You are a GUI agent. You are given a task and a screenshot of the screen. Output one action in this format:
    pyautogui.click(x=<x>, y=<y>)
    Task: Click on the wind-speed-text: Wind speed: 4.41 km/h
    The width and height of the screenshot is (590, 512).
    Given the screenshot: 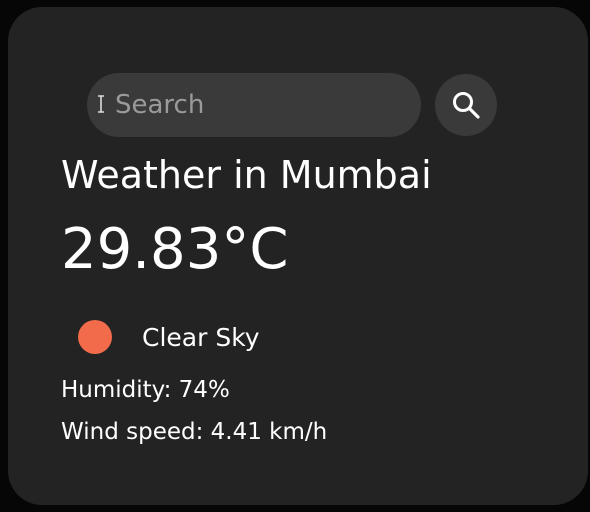 What is the action you would take?
    pyautogui.click(x=194, y=432)
    